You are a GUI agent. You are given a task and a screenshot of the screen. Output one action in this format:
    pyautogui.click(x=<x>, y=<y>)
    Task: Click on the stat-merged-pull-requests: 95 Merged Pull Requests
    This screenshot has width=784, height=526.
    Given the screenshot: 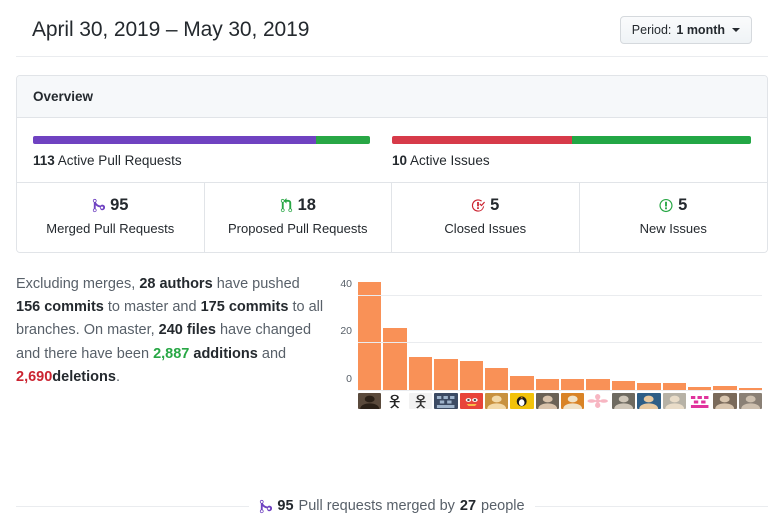 What is the action you would take?
    pyautogui.click(x=111, y=217)
    